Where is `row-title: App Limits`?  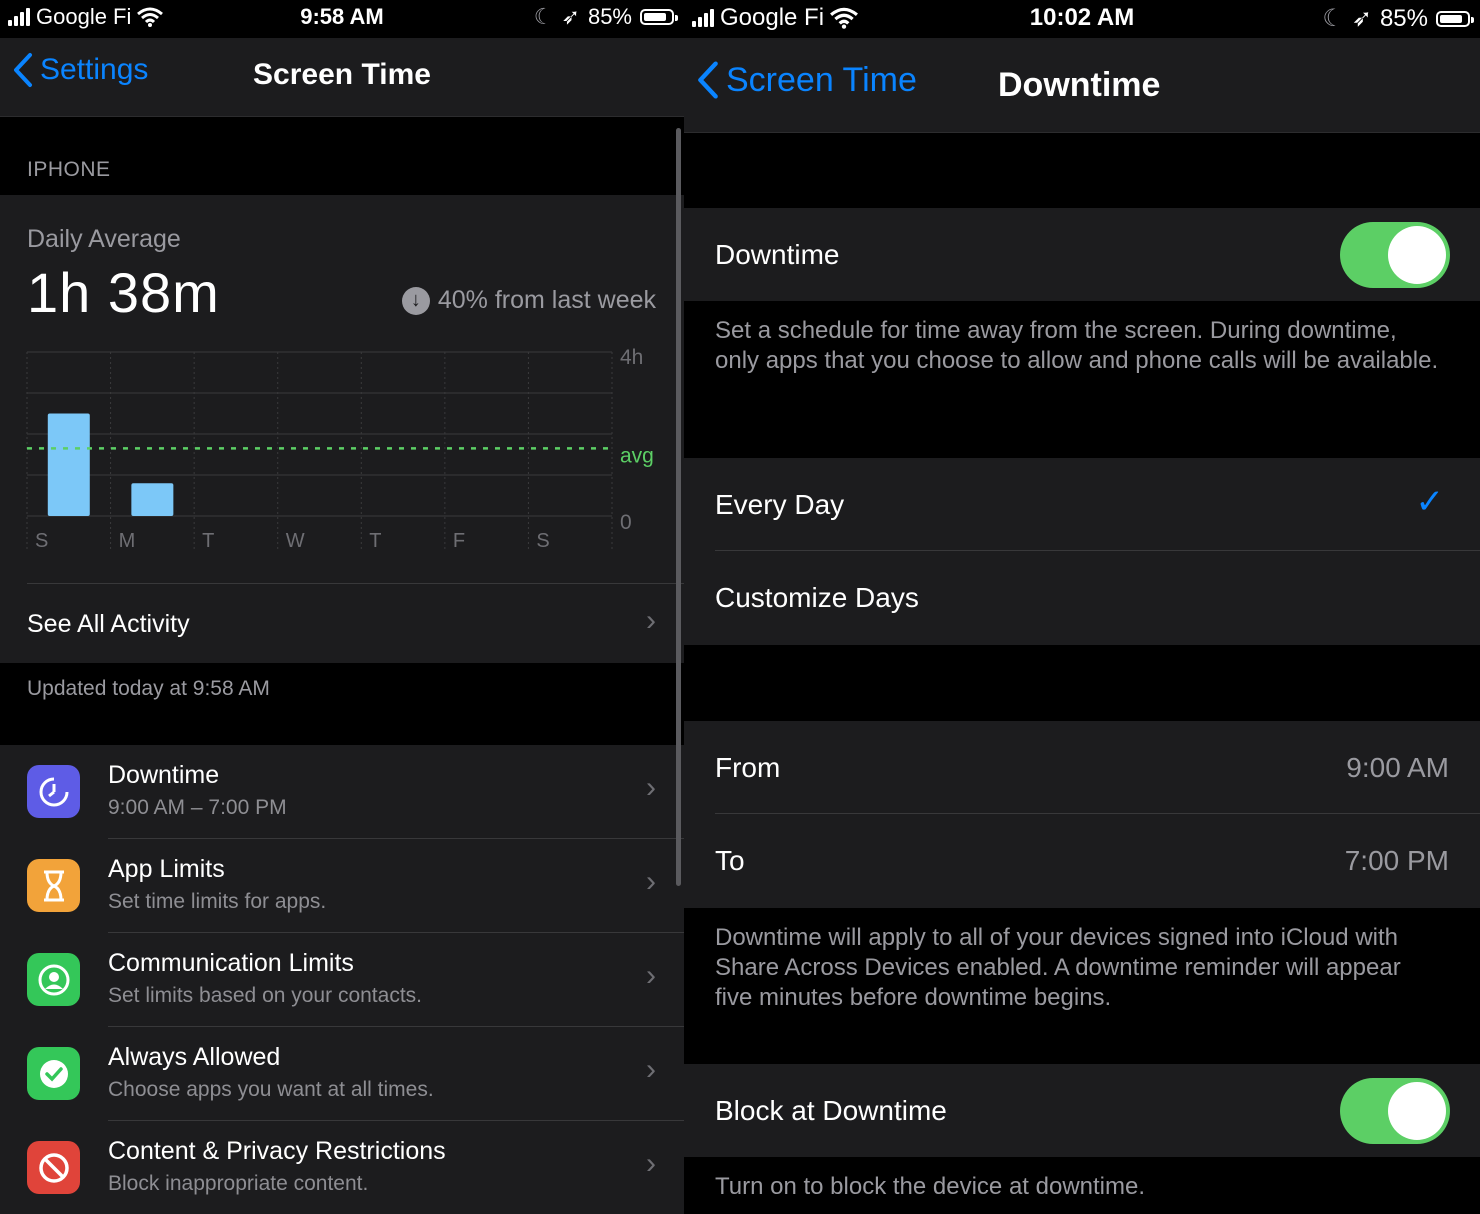 row-title: App Limits is located at coordinates (166, 869).